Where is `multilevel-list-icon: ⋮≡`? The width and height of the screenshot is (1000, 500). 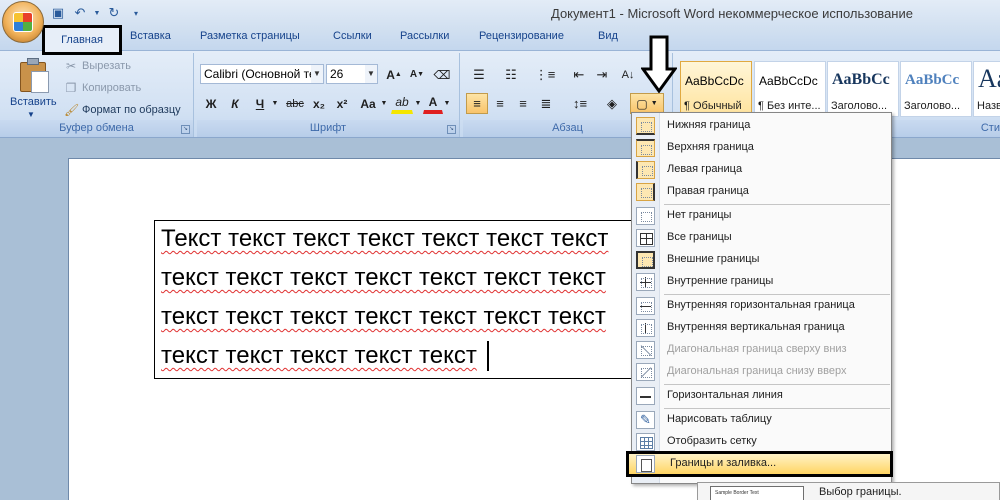
multilevel-list-icon: ⋮≡ is located at coordinates (545, 74).